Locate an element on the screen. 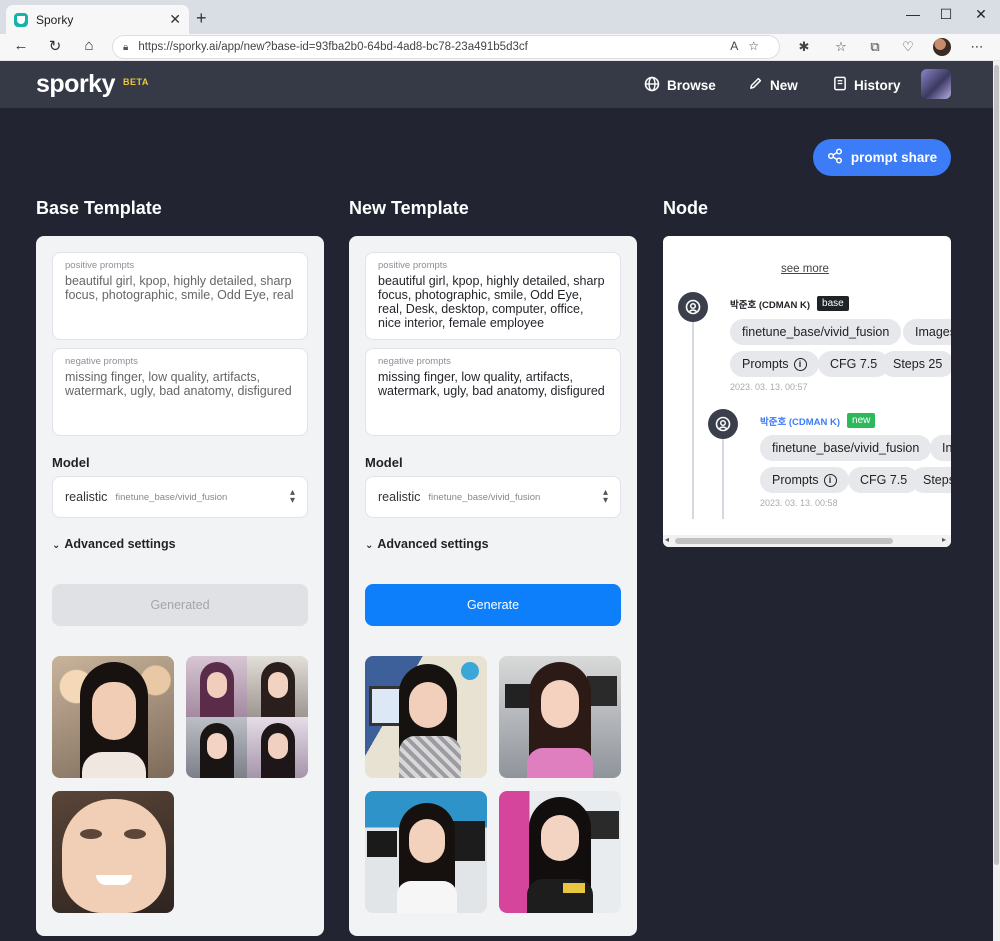  base-image-2-grid is located at coordinates (247, 717).